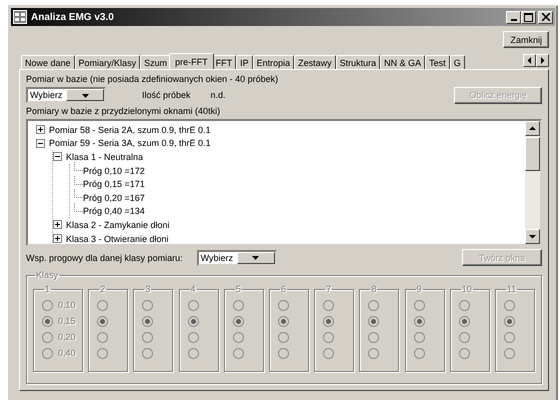 The height and width of the screenshot is (400, 560). I want to click on tab: NN & GA, so click(403, 62).